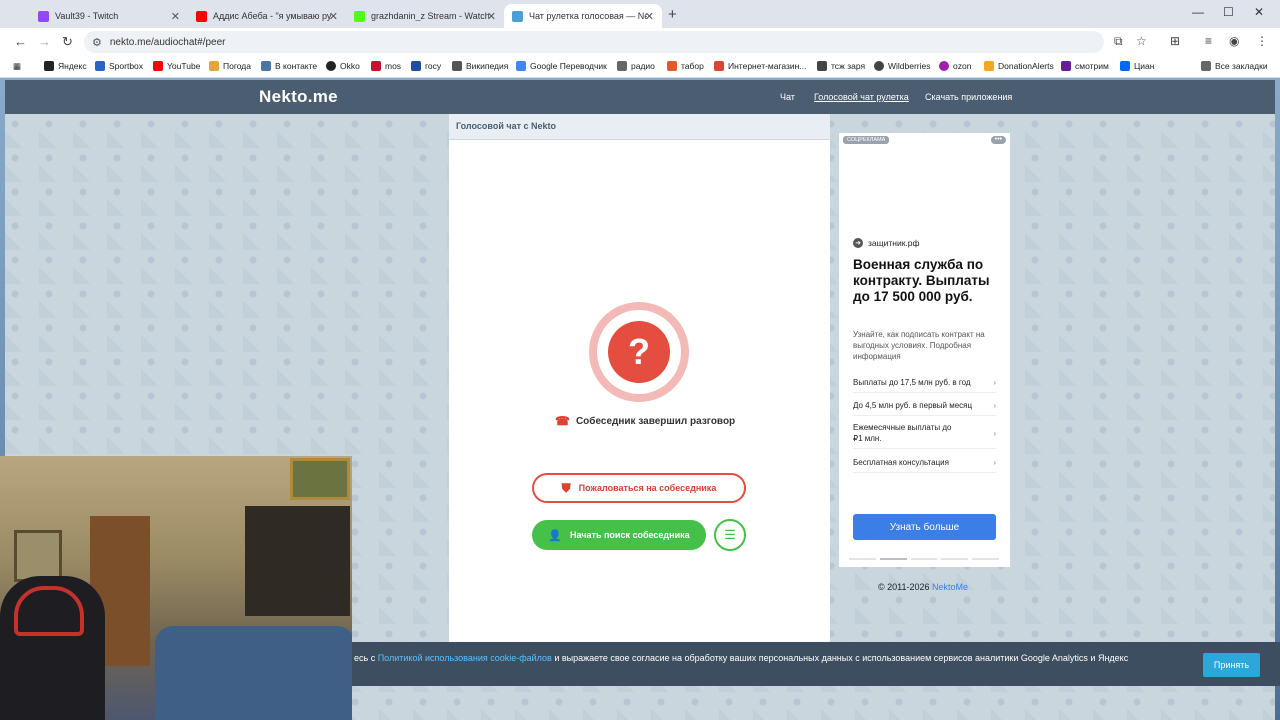 Image resolution: width=1280 pixels, height=720 pixels. I want to click on gaming-chair-trim, so click(49, 611).